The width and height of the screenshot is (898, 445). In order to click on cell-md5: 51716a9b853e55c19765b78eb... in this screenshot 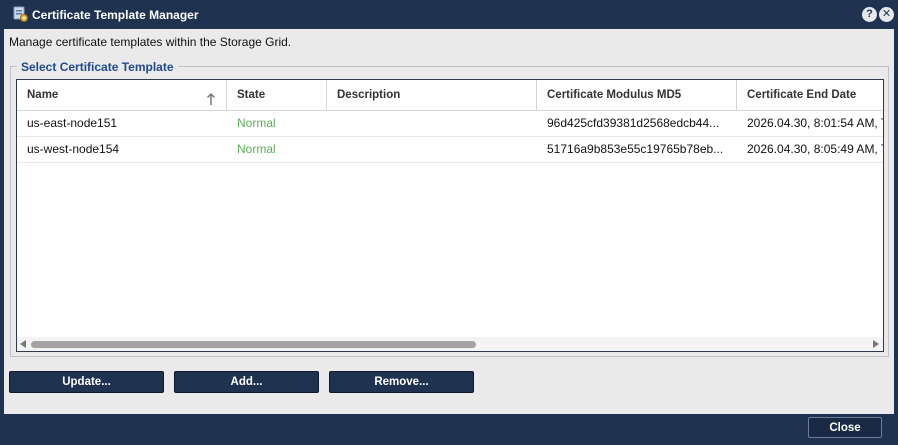, I will do `click(635, 149)`.